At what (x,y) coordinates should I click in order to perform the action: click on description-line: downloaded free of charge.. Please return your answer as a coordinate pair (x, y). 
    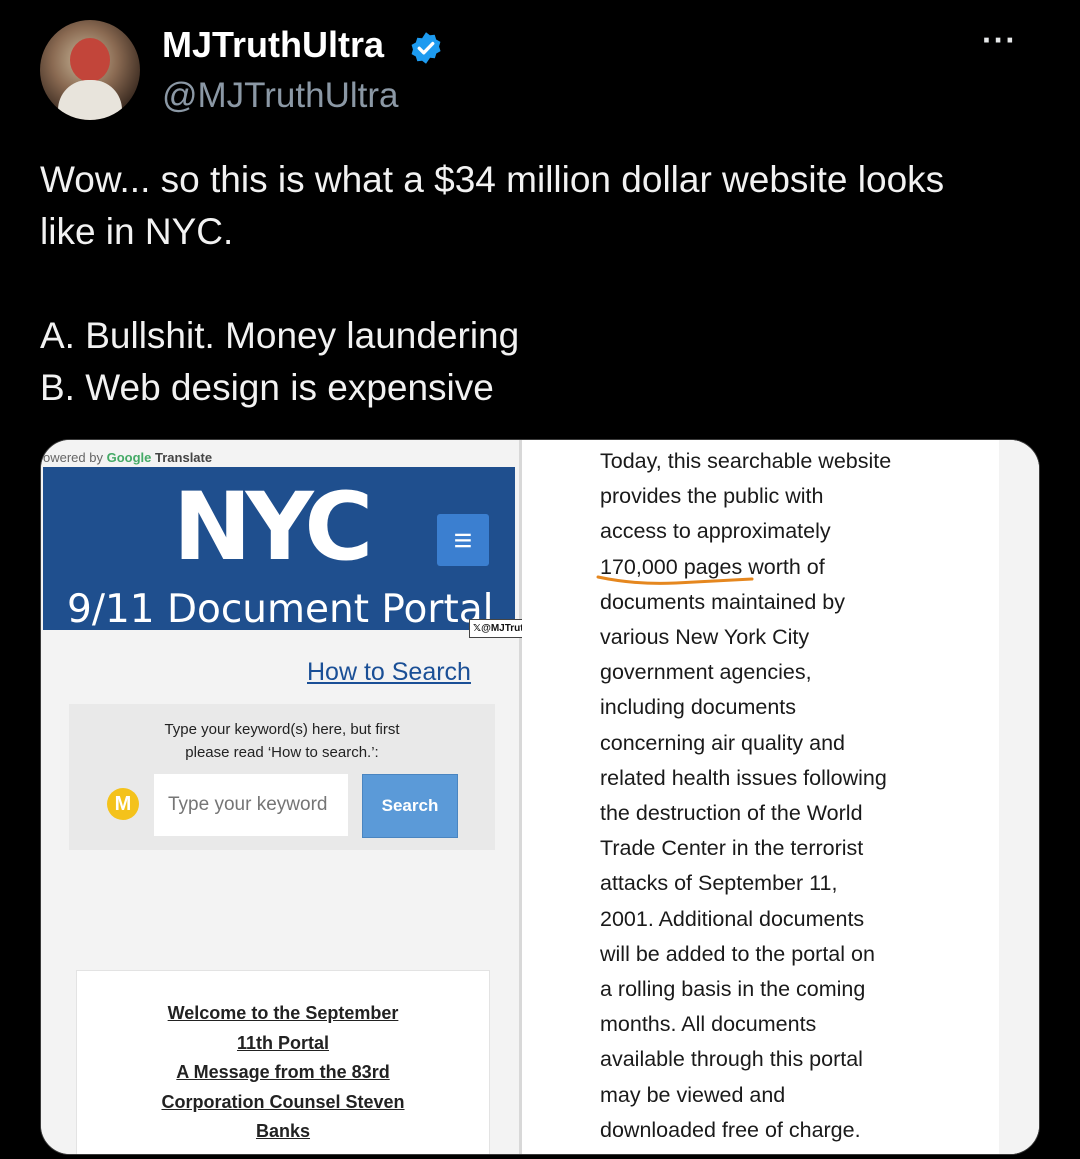
    Looking at the image, I should click on (730, 1129).